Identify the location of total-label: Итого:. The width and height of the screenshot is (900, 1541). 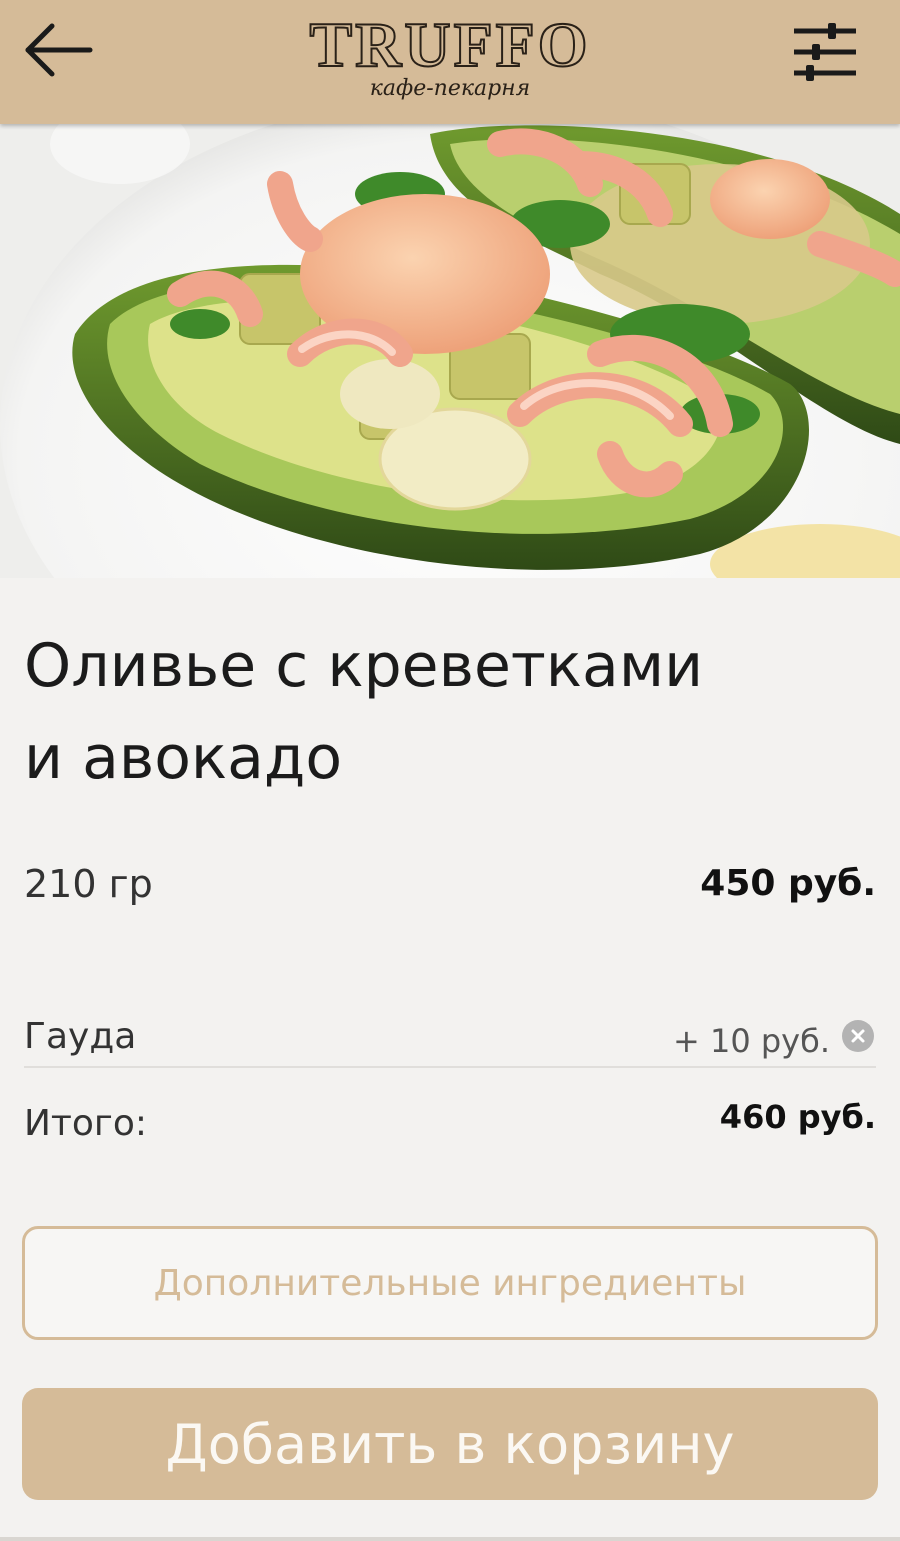
(85, 1123).